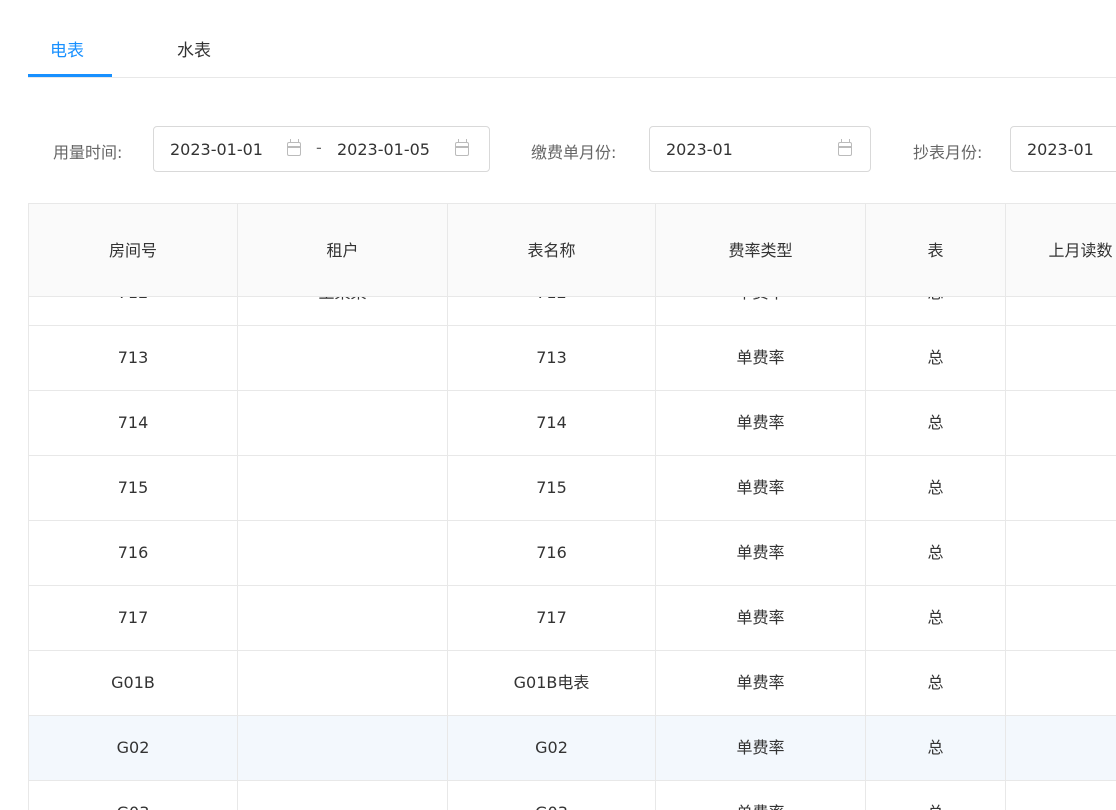  What do you see at coordinates (133, 618) in the screenshot?
I see `cell-room: 717` at bounding box center [133, 618].